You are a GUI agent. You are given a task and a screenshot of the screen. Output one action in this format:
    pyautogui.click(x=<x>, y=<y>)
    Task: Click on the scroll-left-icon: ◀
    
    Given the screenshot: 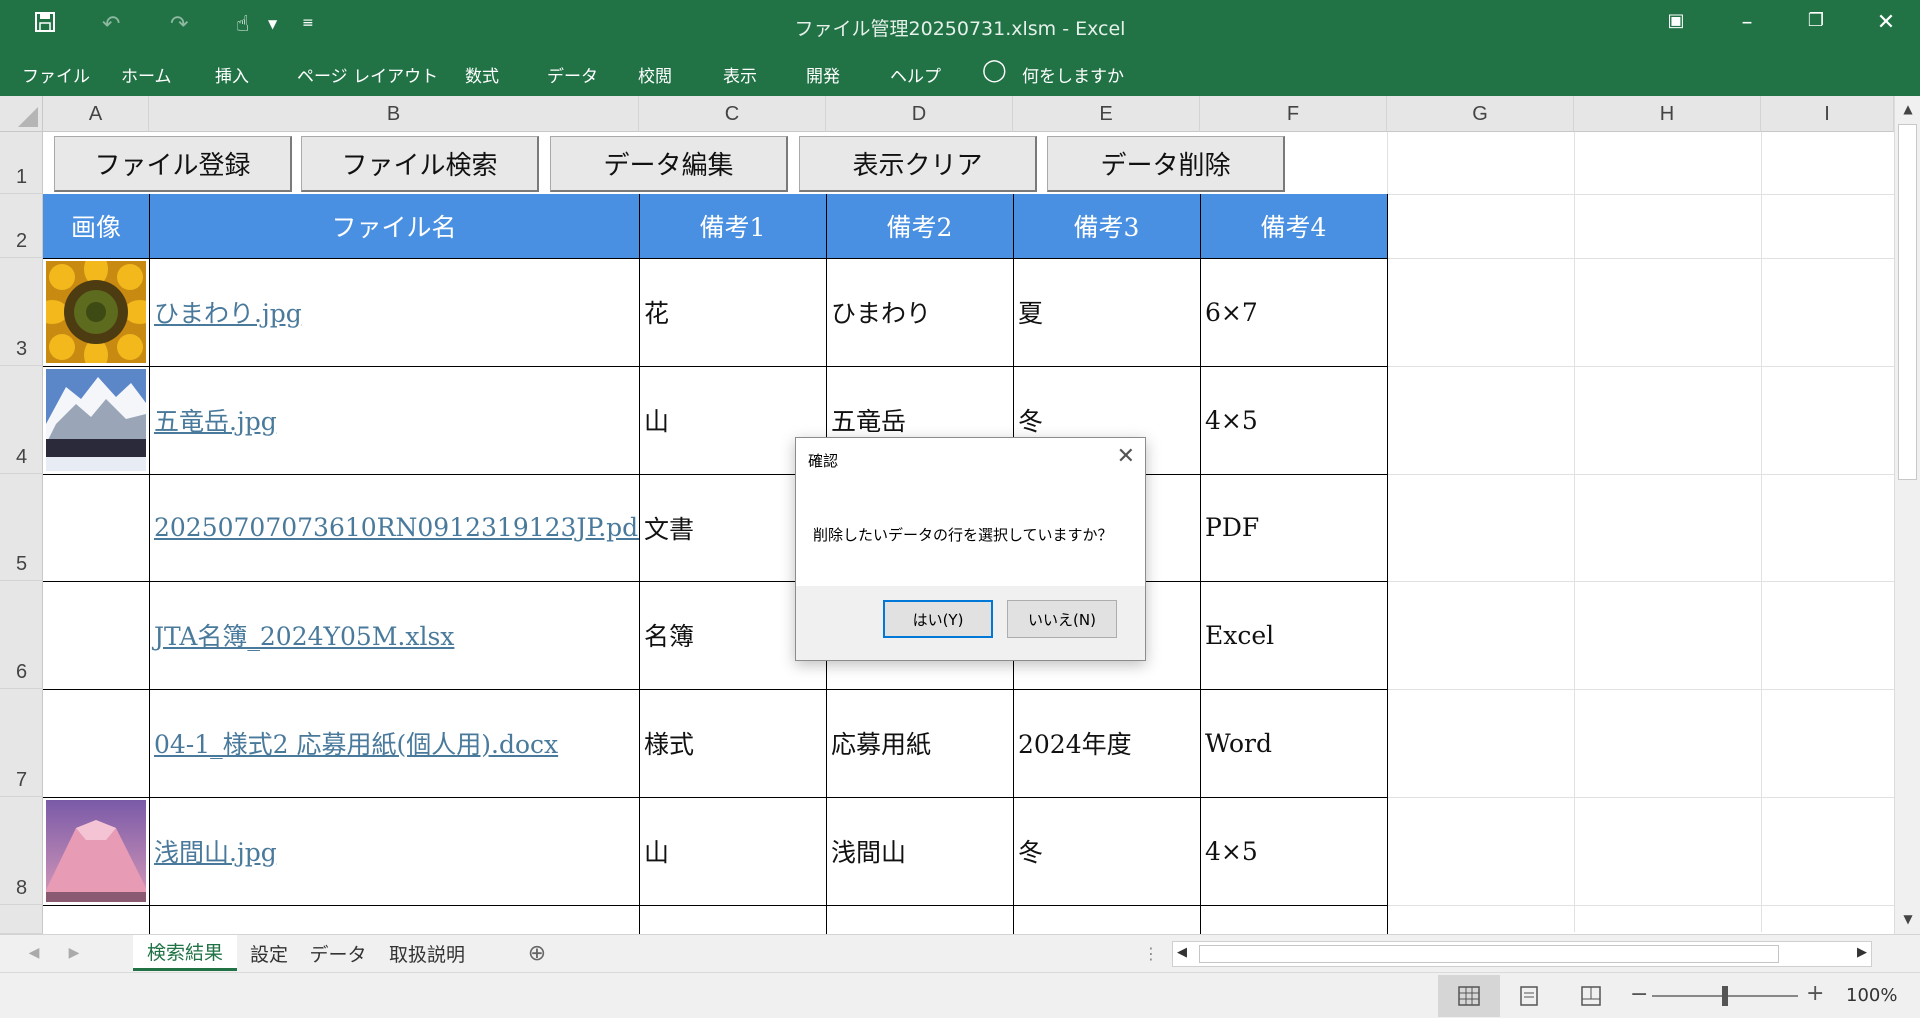 What is the action you would take?
    pyautogui.click(x=1182, y=952)
    